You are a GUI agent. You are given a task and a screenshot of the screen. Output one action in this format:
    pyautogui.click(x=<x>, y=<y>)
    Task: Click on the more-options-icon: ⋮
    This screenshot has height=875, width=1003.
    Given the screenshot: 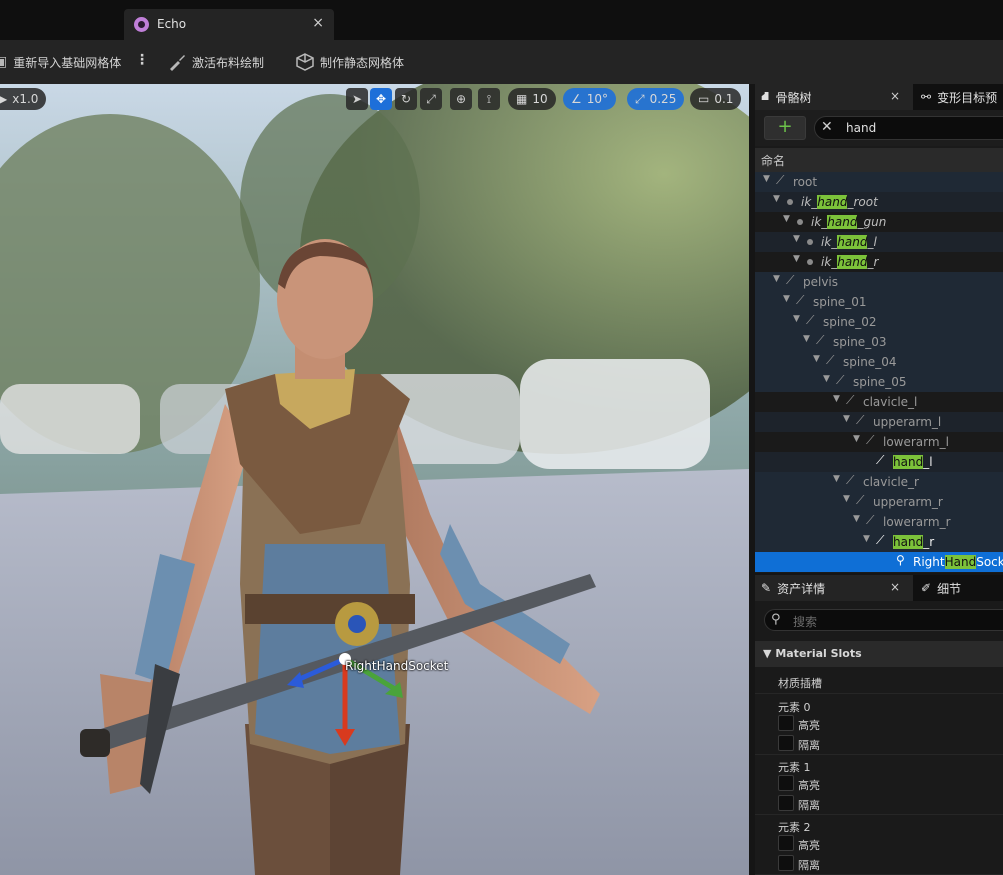 What is the action you would take?
    pyautogui.click(x=142, y=60)
    